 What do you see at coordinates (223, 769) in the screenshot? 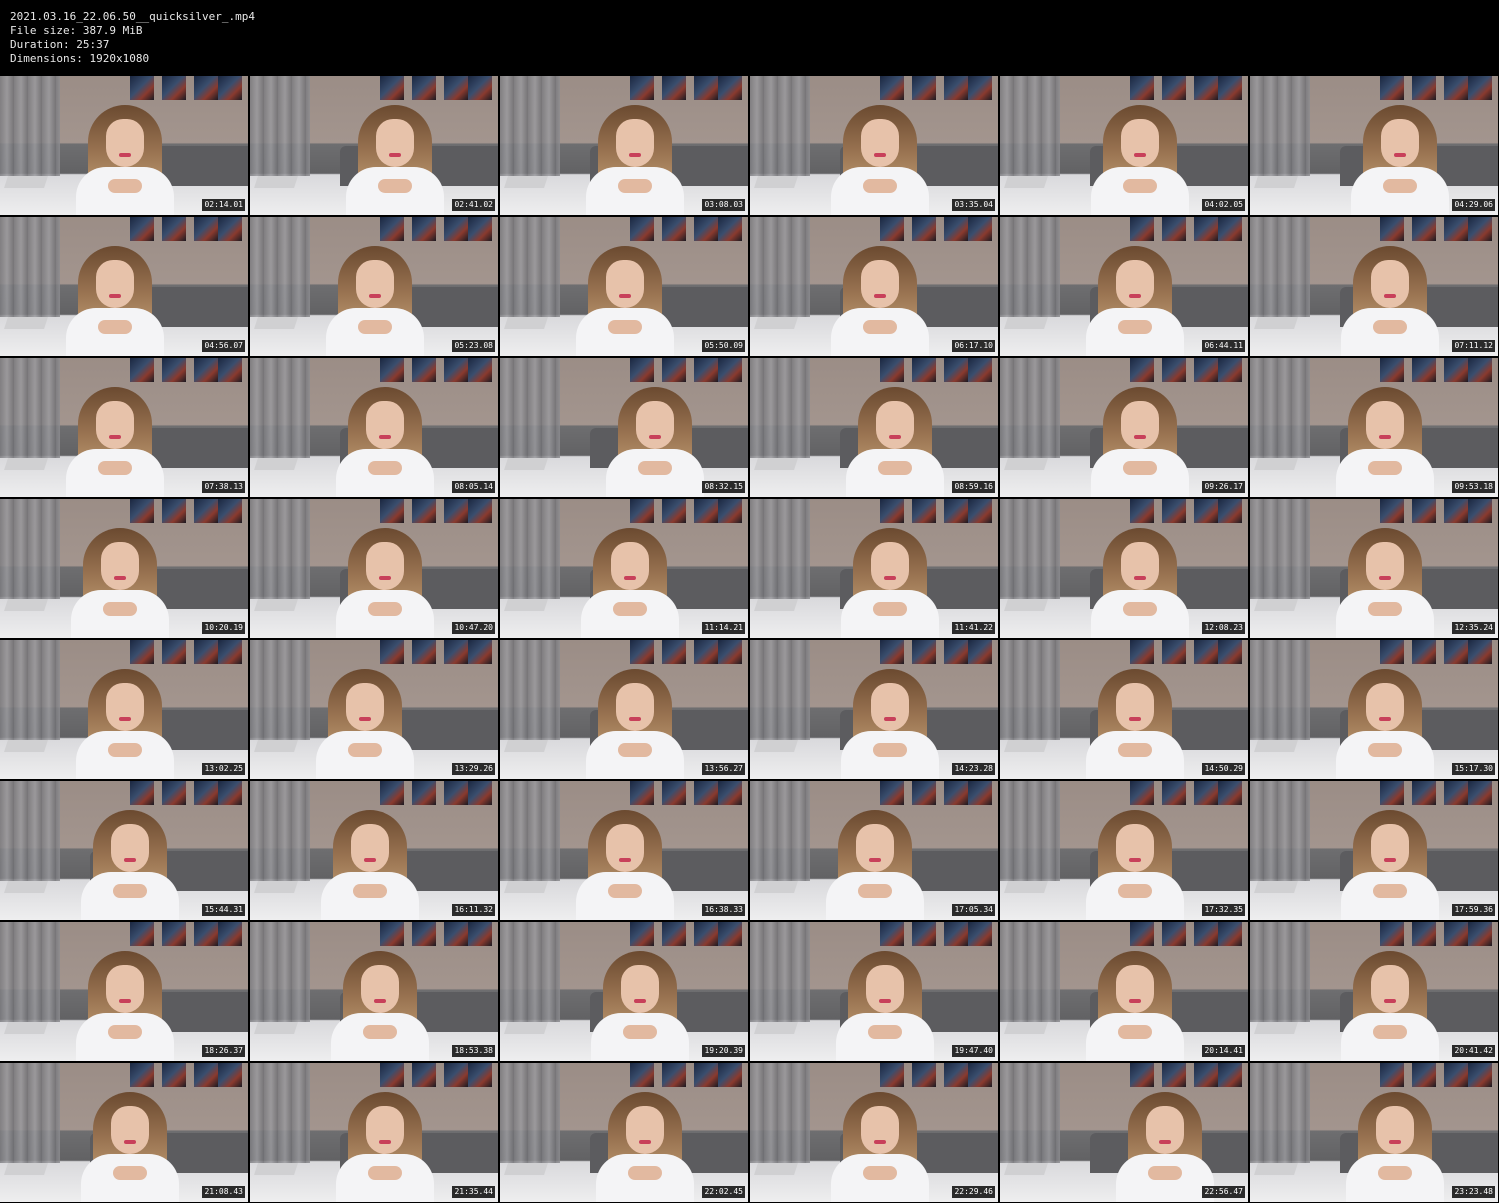
I see `thumbnail-timestamp: 13:02.25` at bounding box center [223, 769].